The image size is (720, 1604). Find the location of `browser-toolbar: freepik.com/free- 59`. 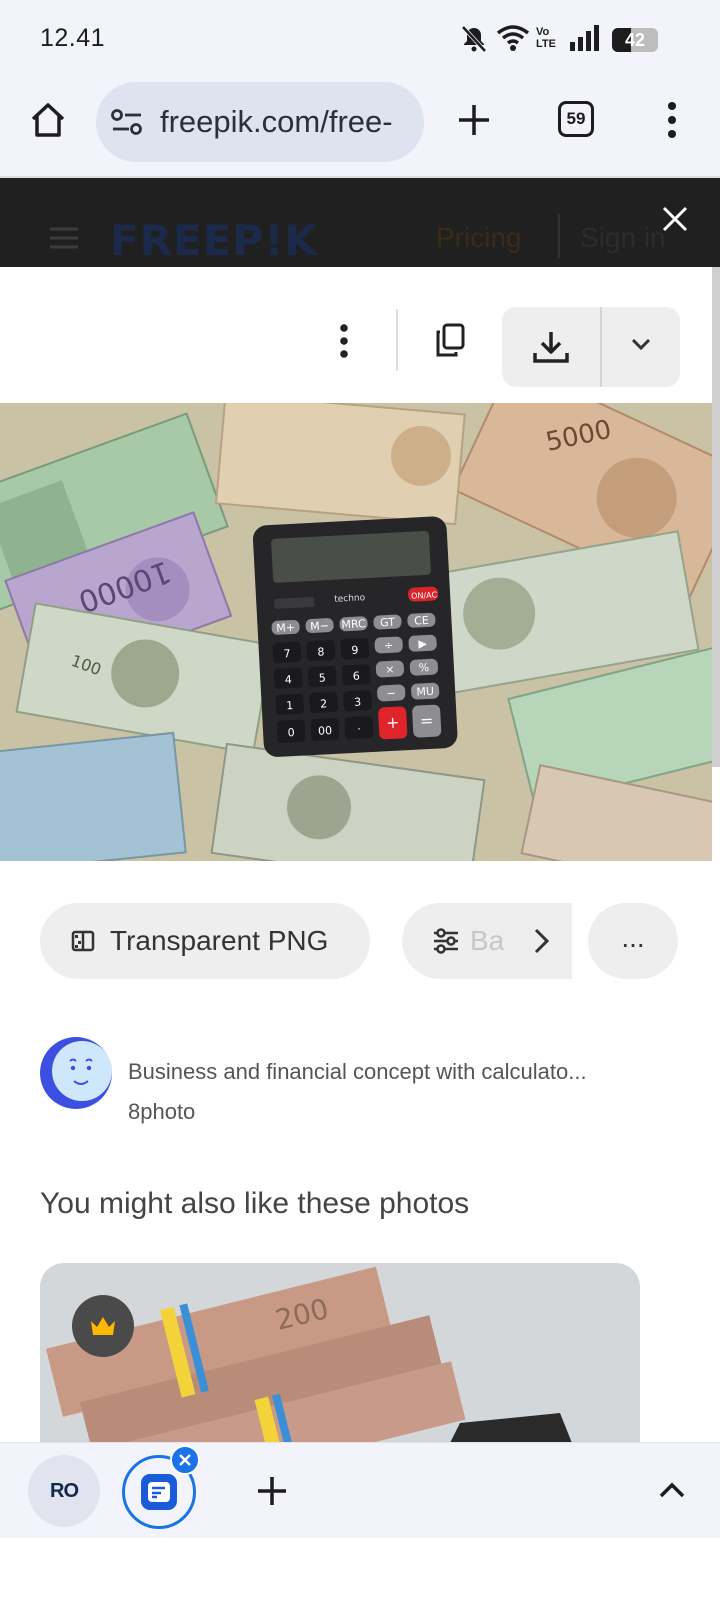

browser-toolbar: freepik.com/free- 59 is located at coordinates (360, 129).